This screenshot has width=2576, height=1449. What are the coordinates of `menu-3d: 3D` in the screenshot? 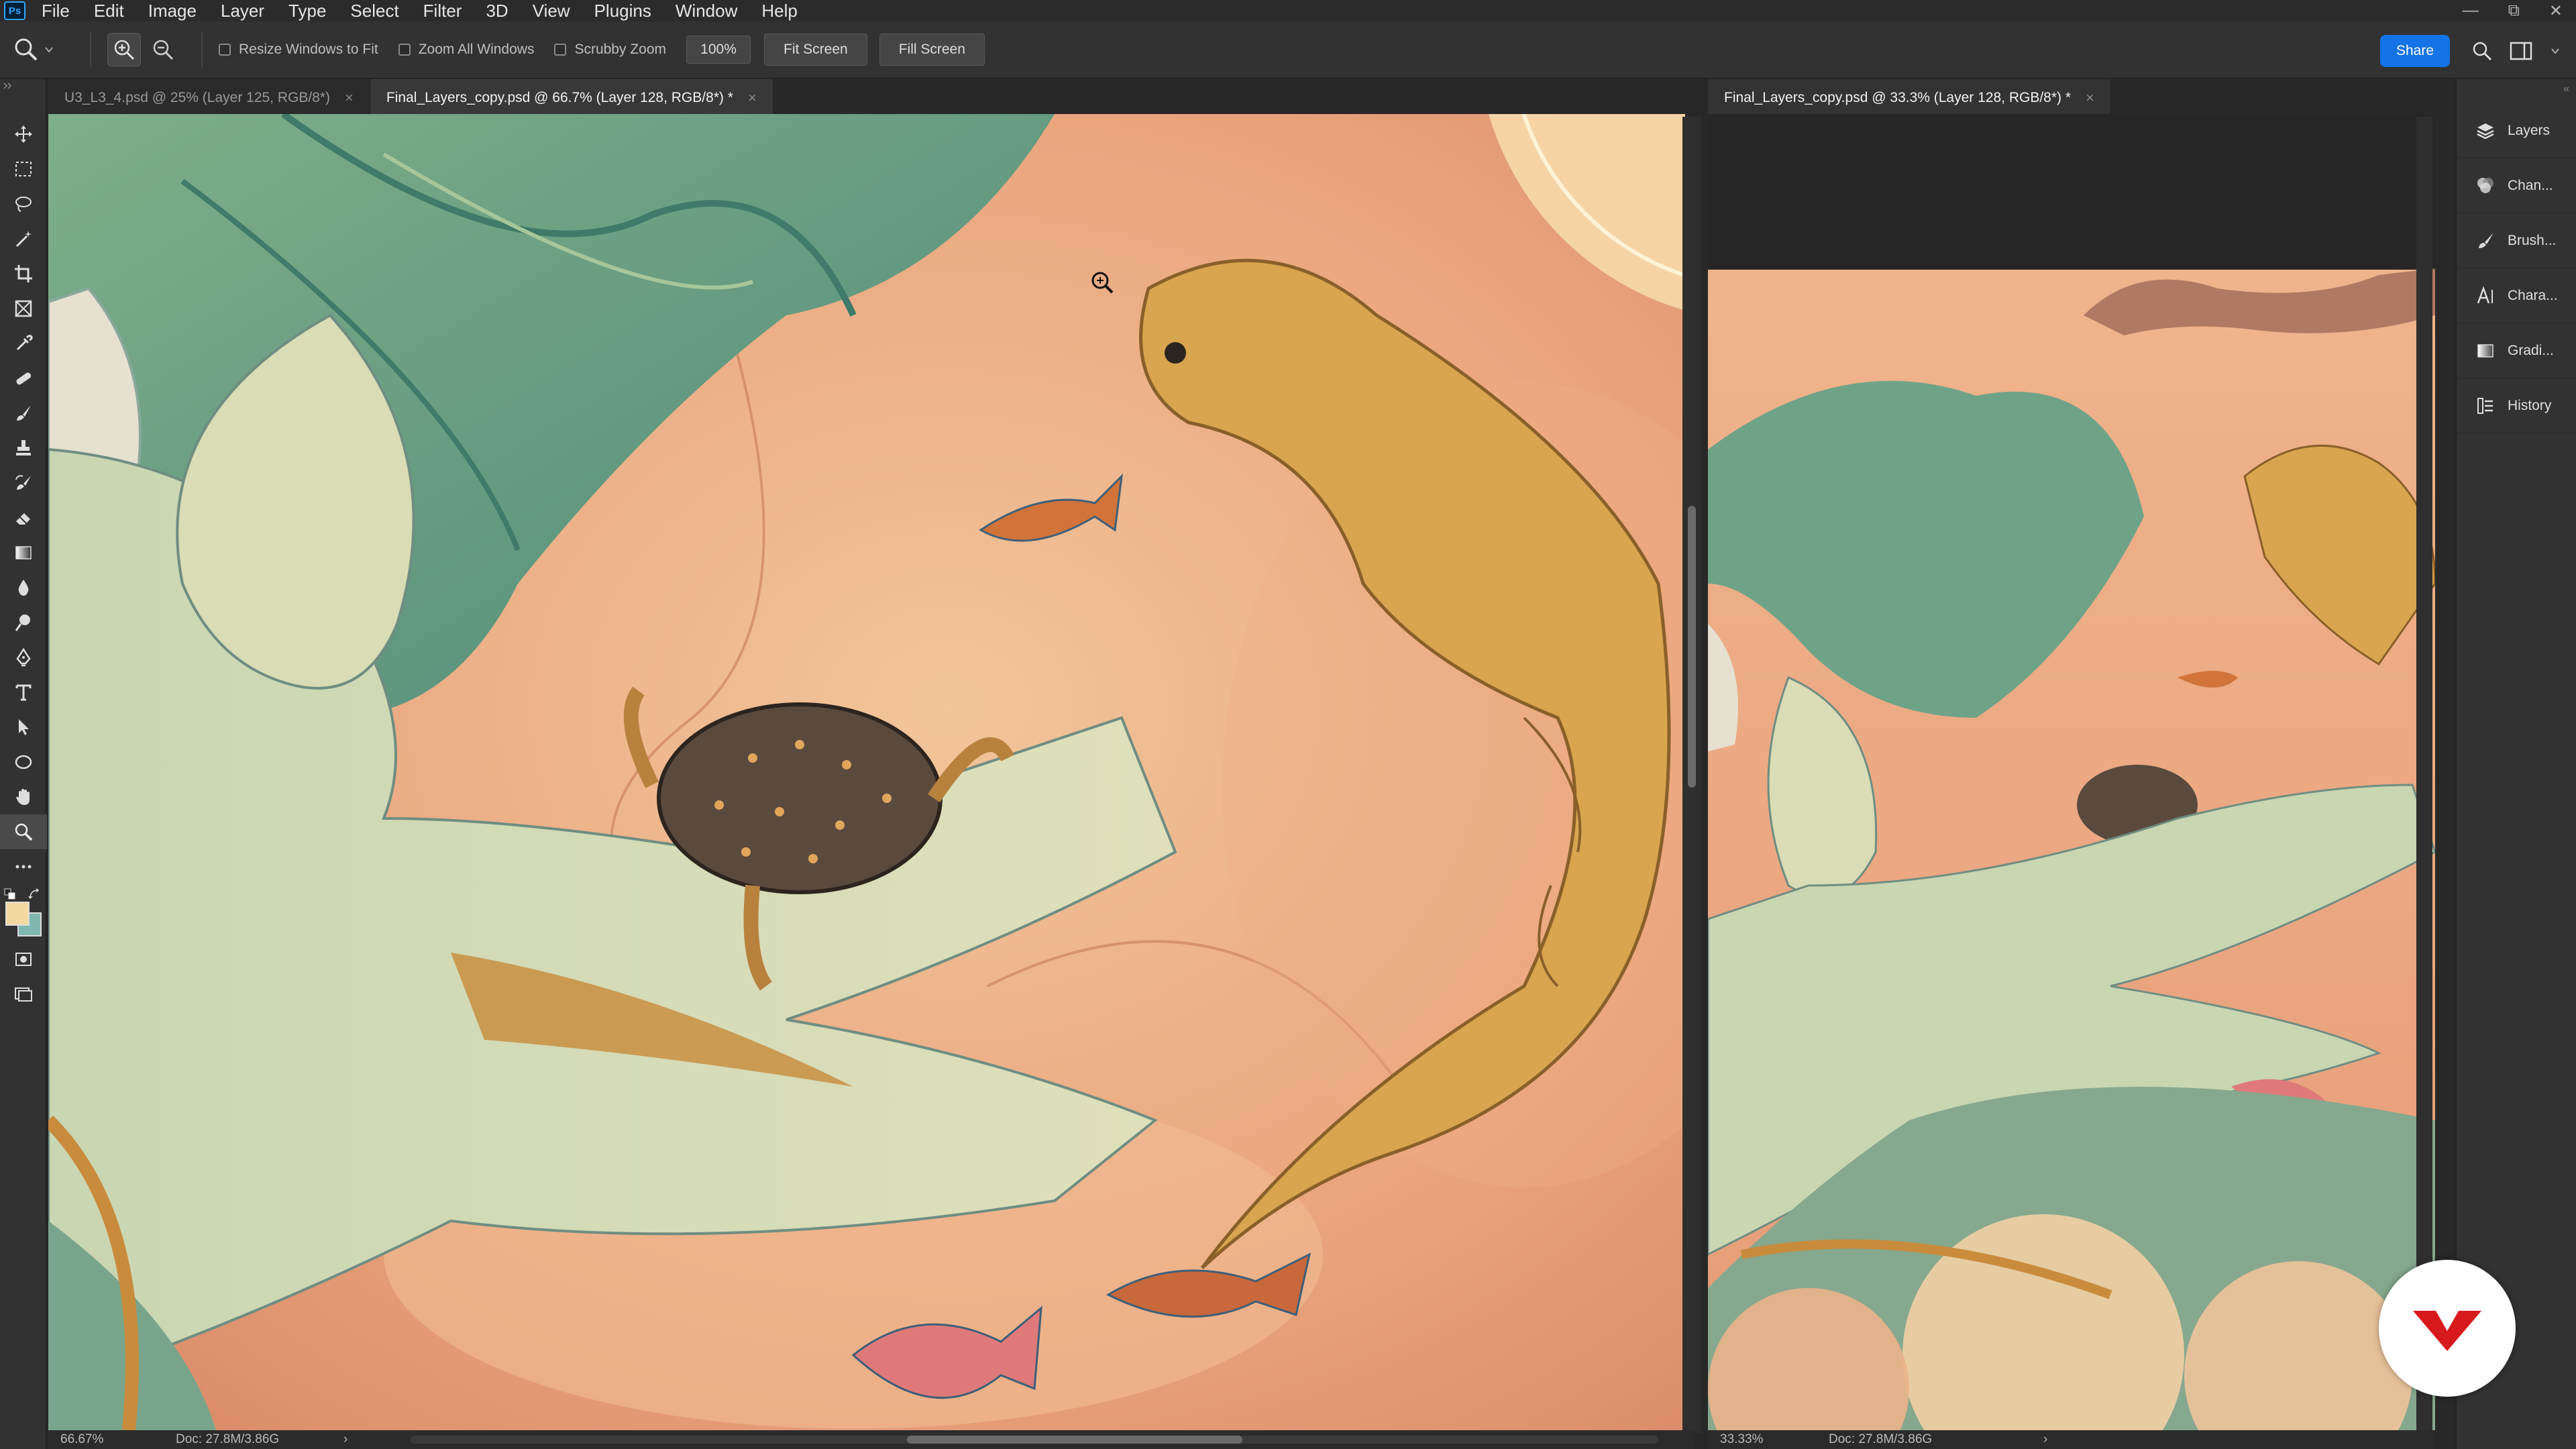 It's located at (497, 10).